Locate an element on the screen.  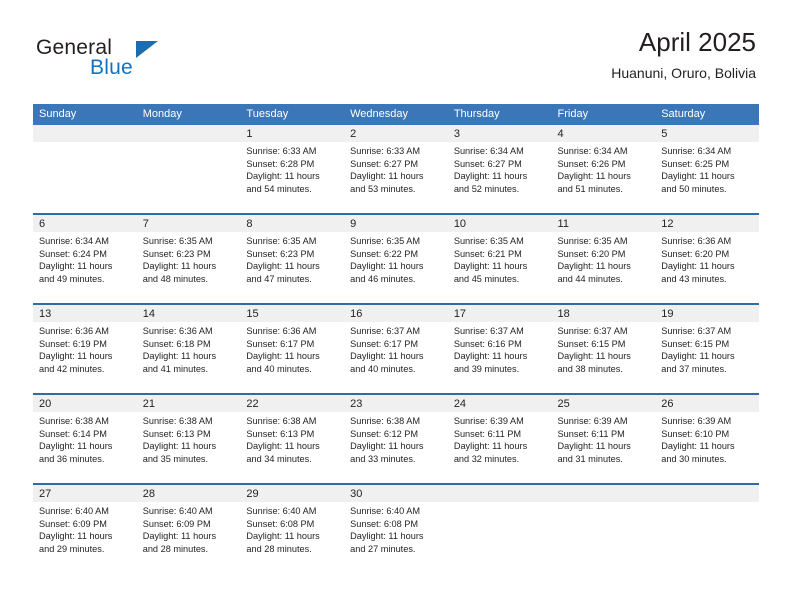
logo-triangle-icon is located at coordinates (147, 49).